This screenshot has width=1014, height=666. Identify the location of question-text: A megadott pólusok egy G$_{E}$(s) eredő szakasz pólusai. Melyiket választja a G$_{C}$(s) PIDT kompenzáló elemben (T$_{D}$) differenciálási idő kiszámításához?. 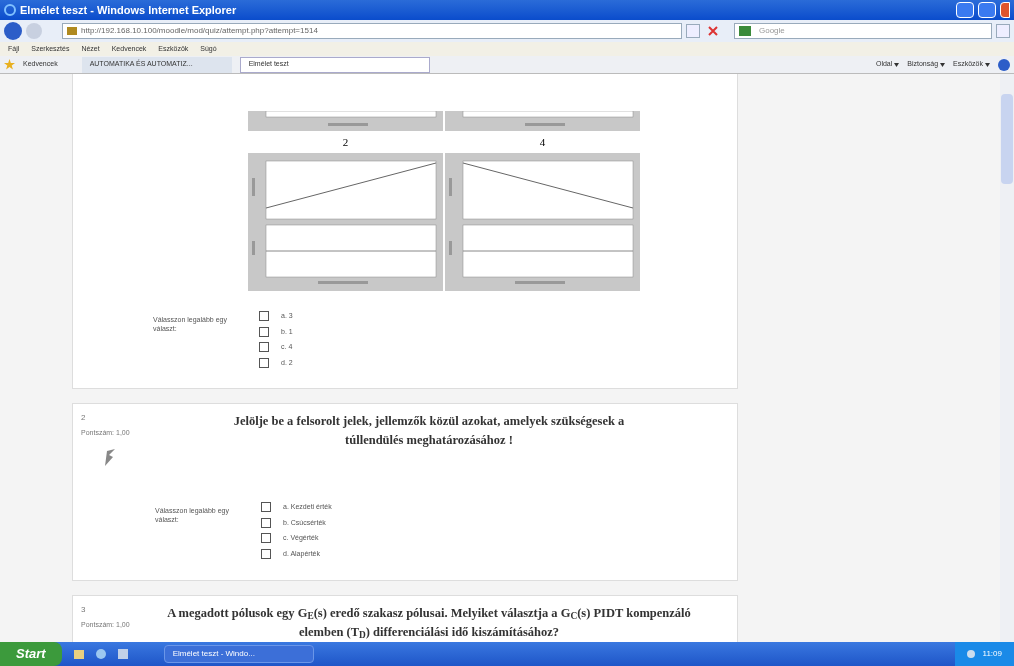
(429, 623).